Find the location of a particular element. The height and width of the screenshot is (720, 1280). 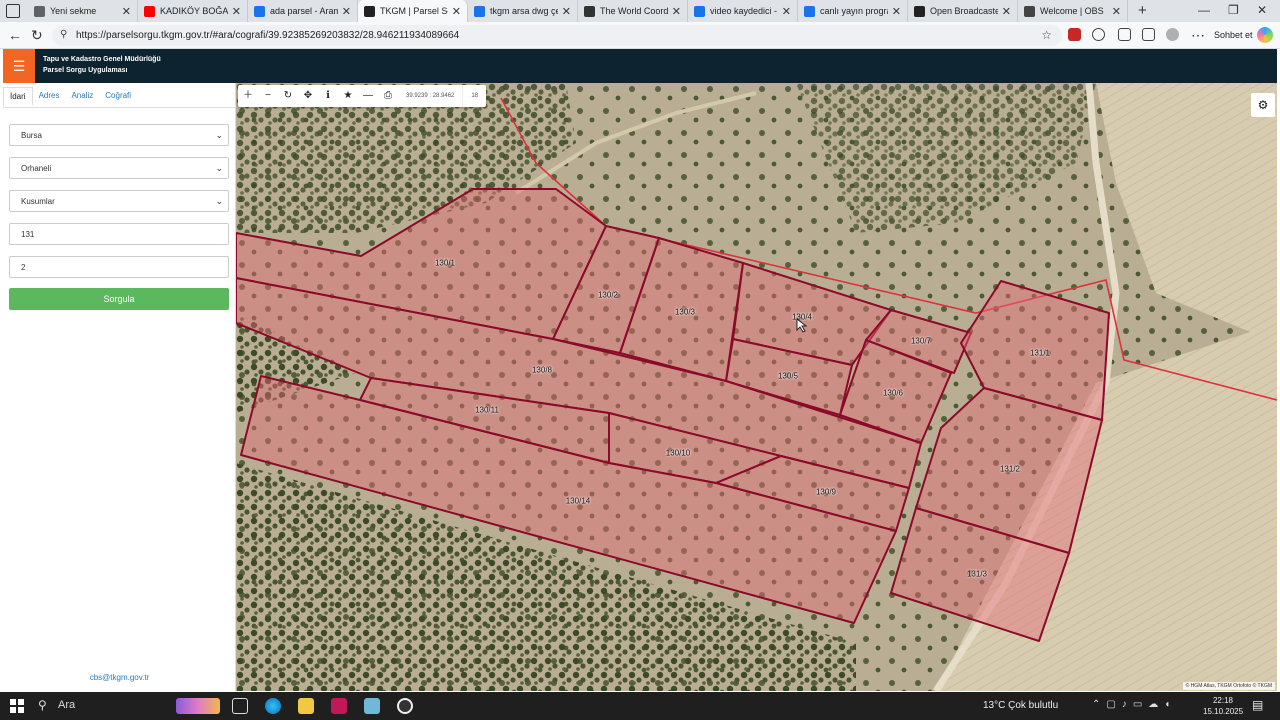

neighborhood-value: Kusumlar is located at coordinates (38, 201).